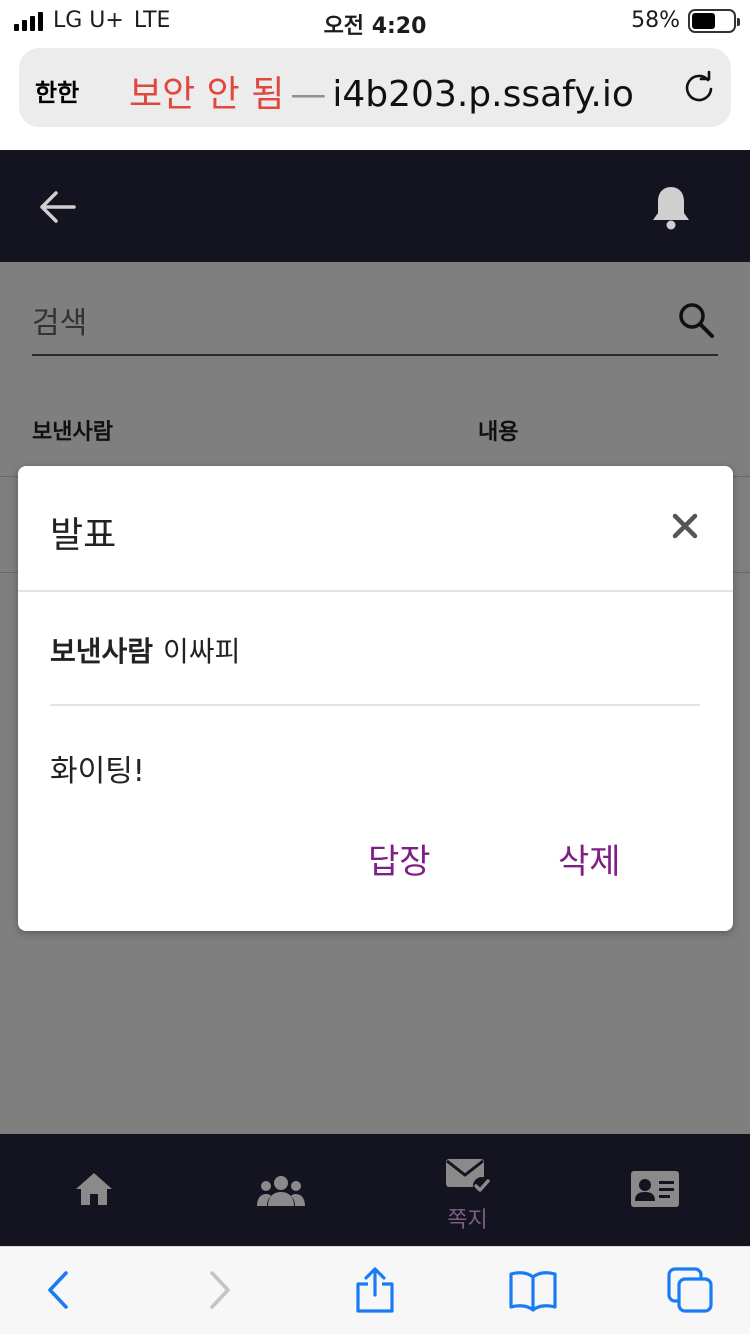 The height and width of the screenshot is (1334, 750). Describe the element at coordinates (207, 94) in the screenshot. I see `security-warning: 보안 안 됨` at that location.